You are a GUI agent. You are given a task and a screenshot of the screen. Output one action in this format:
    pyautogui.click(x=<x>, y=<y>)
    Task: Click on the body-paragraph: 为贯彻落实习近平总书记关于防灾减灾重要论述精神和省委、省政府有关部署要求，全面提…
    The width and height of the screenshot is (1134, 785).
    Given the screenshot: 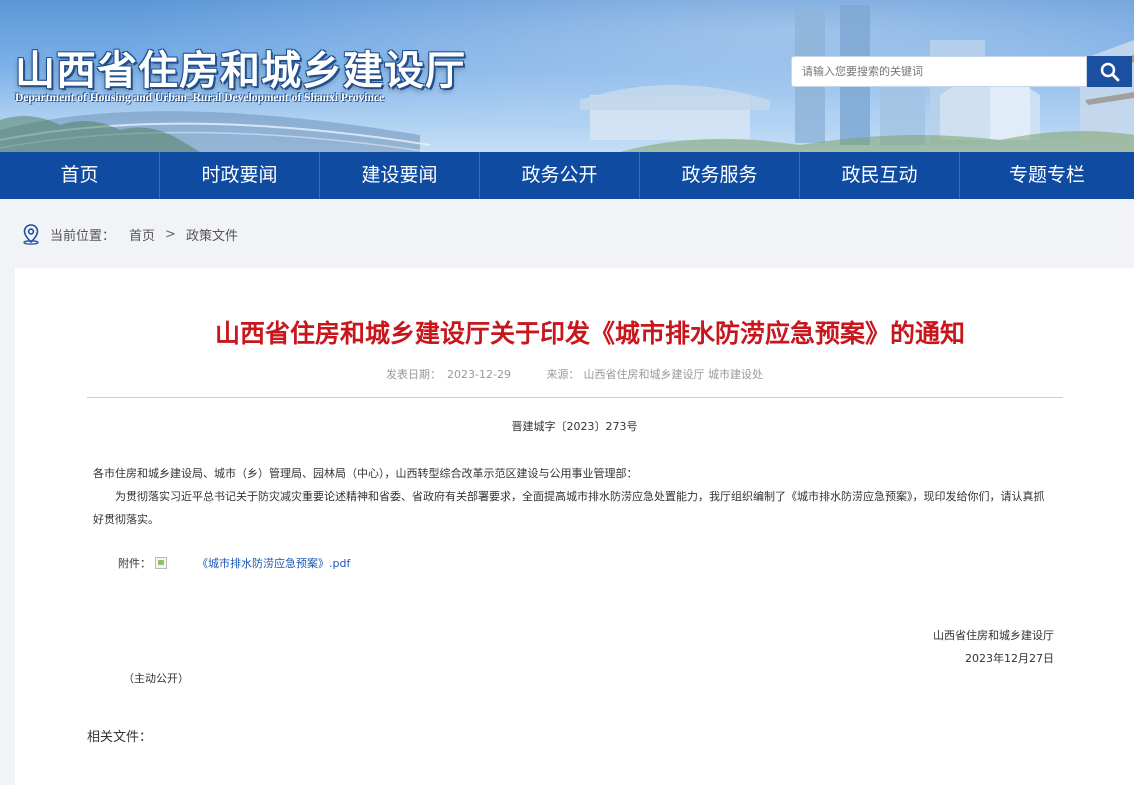 What is the action you would take?
    pyautogui.click(x=569, y=508)
    